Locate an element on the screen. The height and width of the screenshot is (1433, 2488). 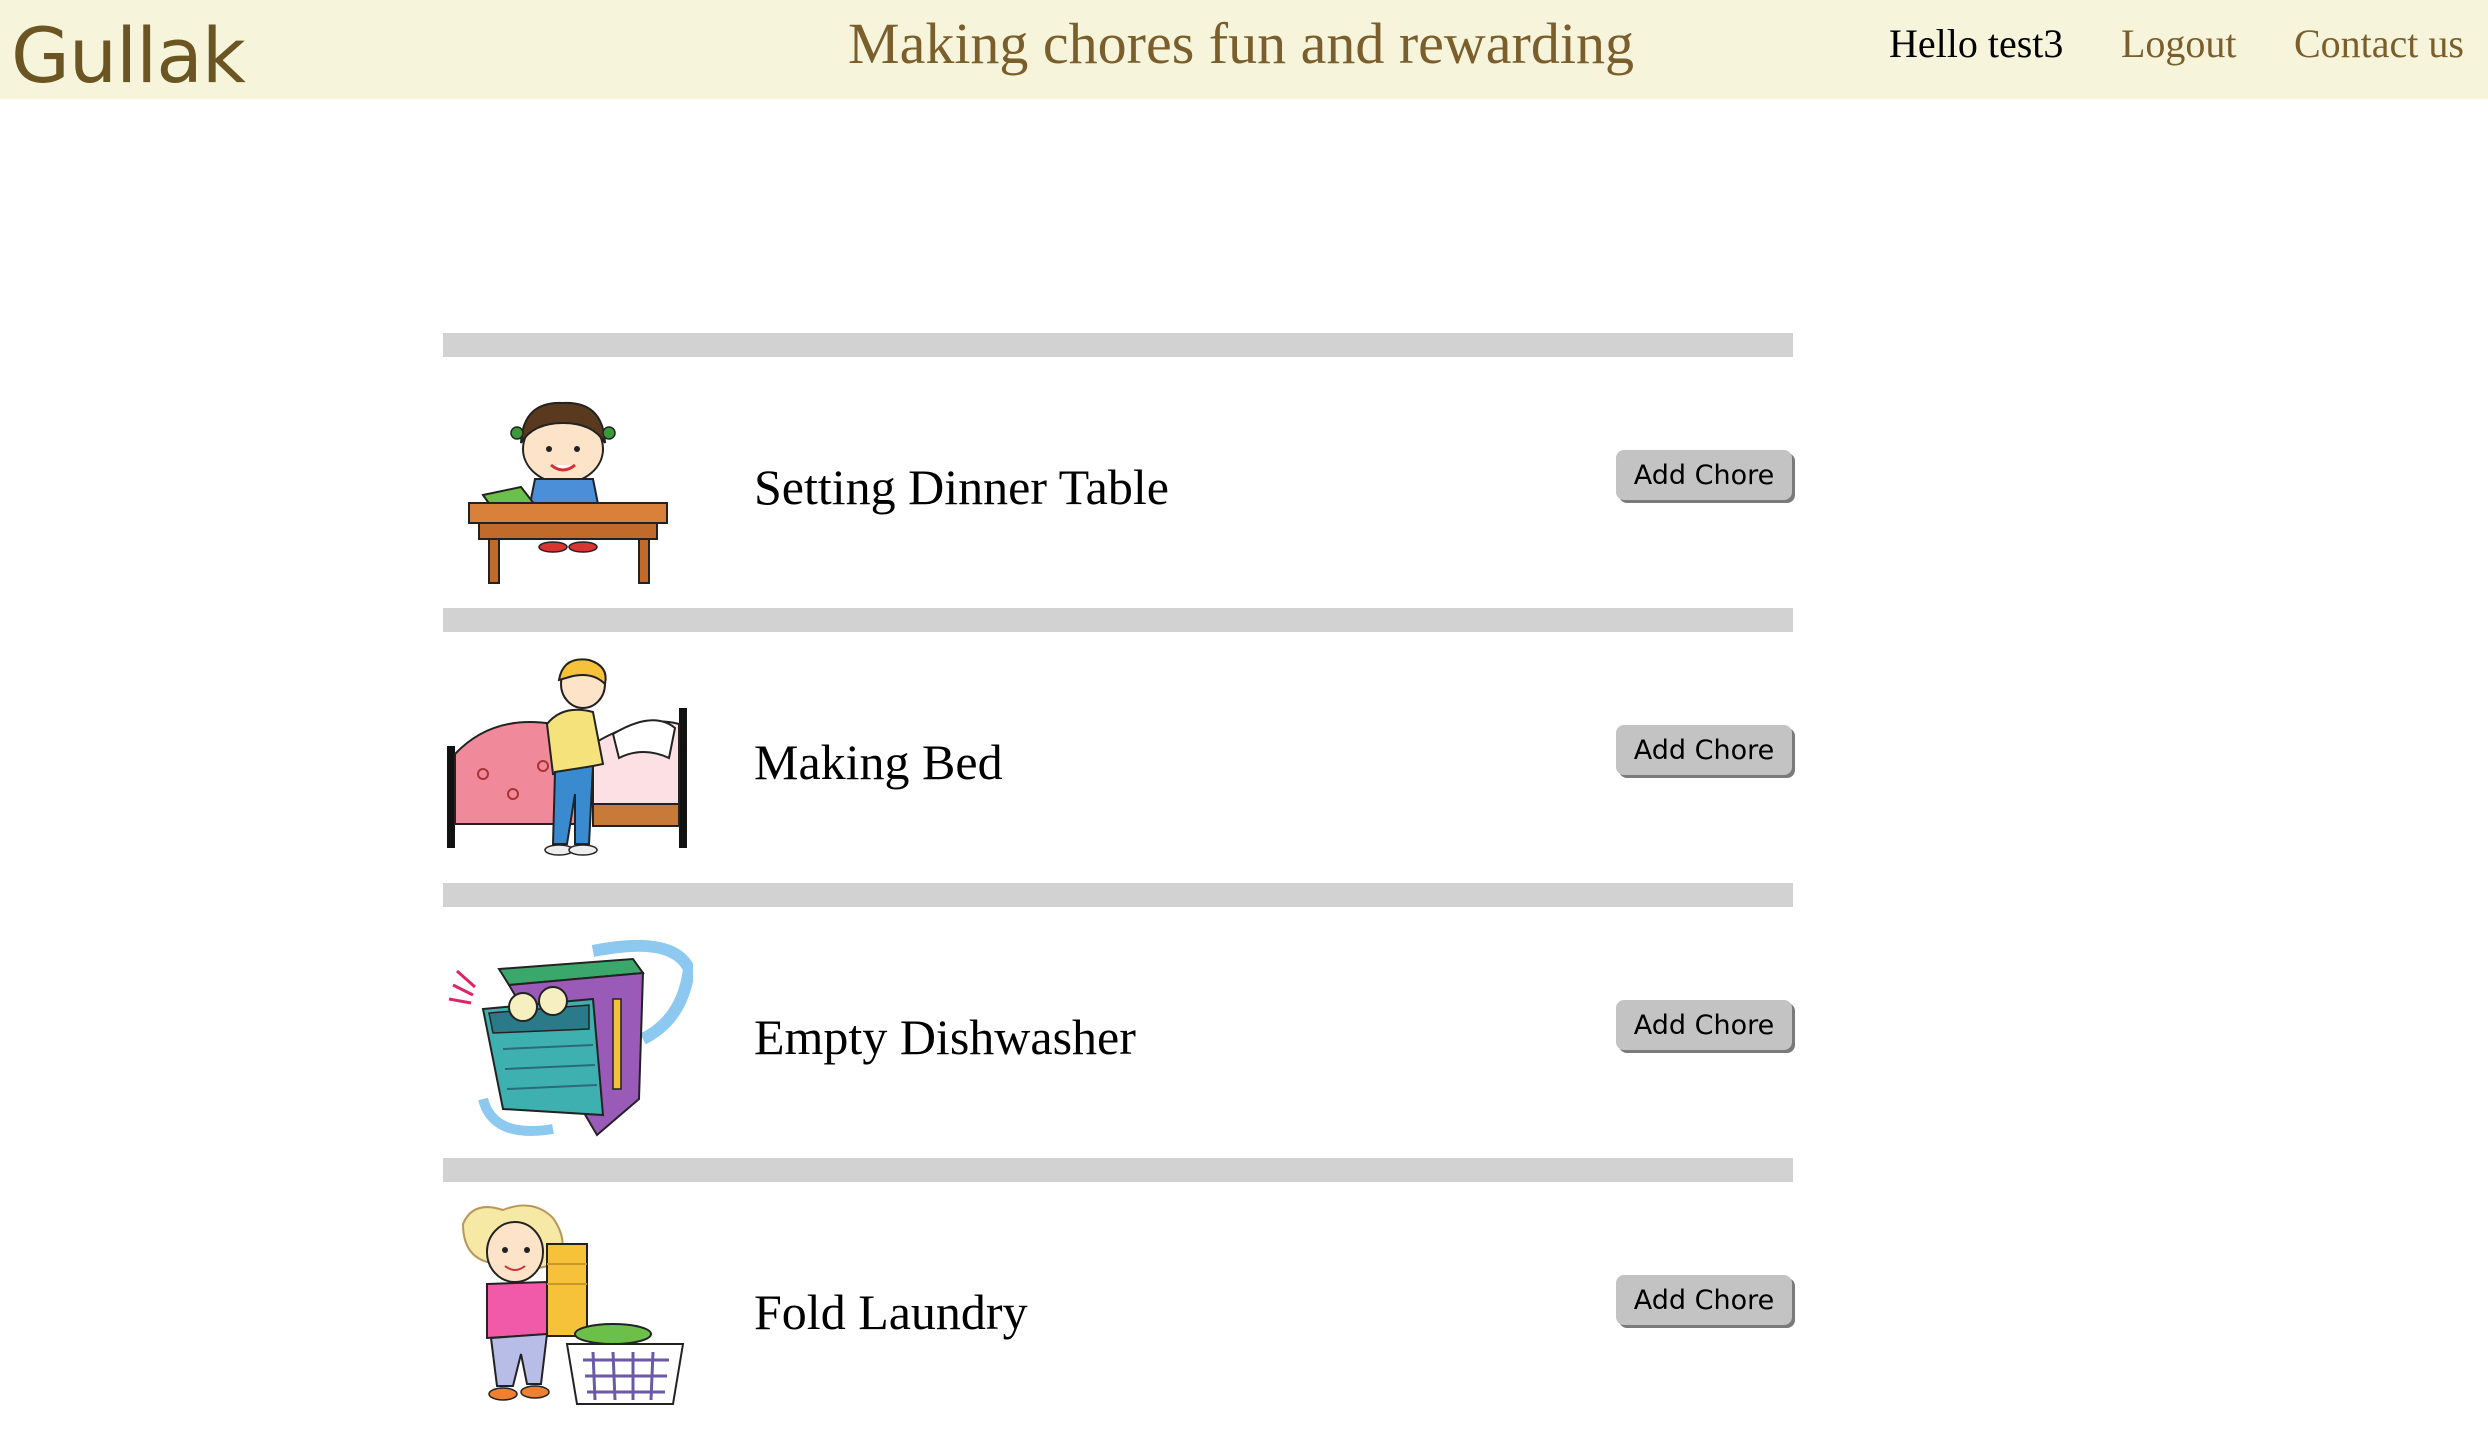
chore-row: Making Bed Add Chore is located at coordinates (1118, 757).